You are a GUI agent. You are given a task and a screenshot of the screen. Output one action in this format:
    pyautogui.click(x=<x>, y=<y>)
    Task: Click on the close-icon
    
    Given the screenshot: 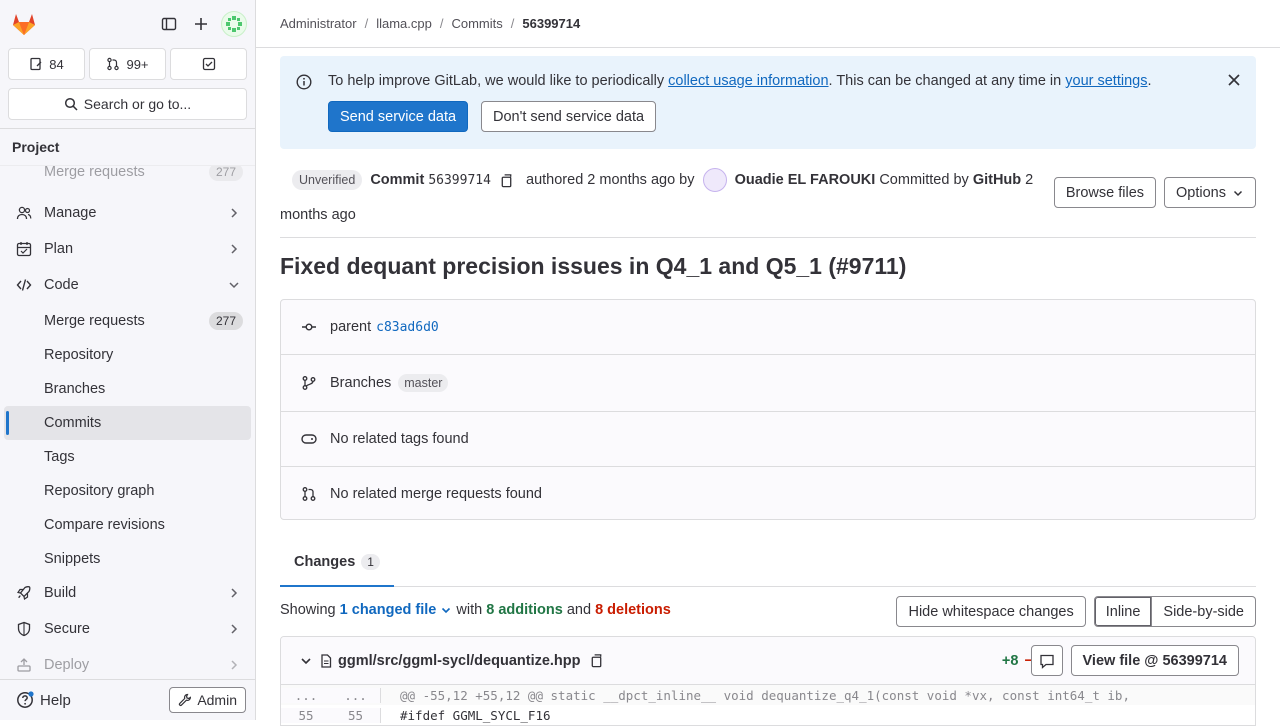 What is the action you would take?
    pyautogui.click(x=1234, y=80)
    